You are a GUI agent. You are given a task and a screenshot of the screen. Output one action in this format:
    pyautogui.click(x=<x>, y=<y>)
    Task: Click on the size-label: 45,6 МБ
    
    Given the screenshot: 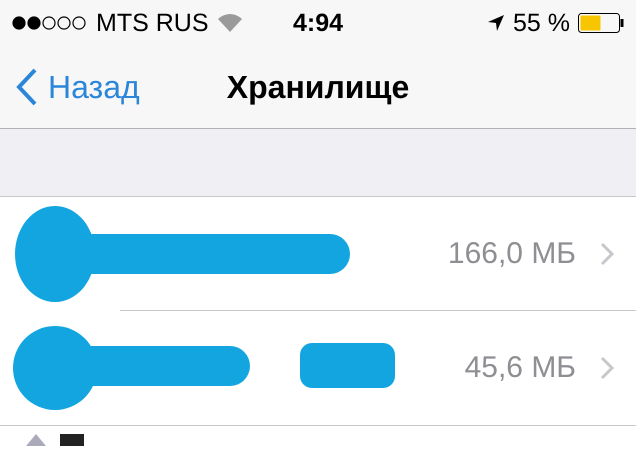 What is the action you would take?
    pyautogui.click(x=520, y=368)
    